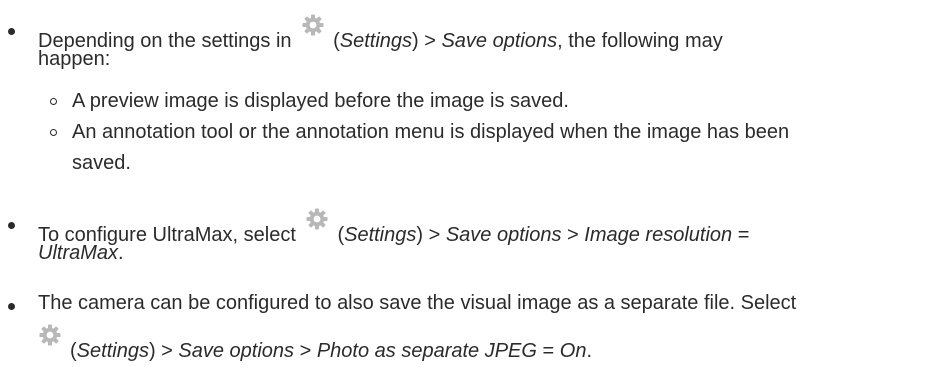  Describe the element at coordinates (426, 351) in the screenshot. I see `menu-path-photo-separate-jpeg: Photo as separate JPEG` at that location.